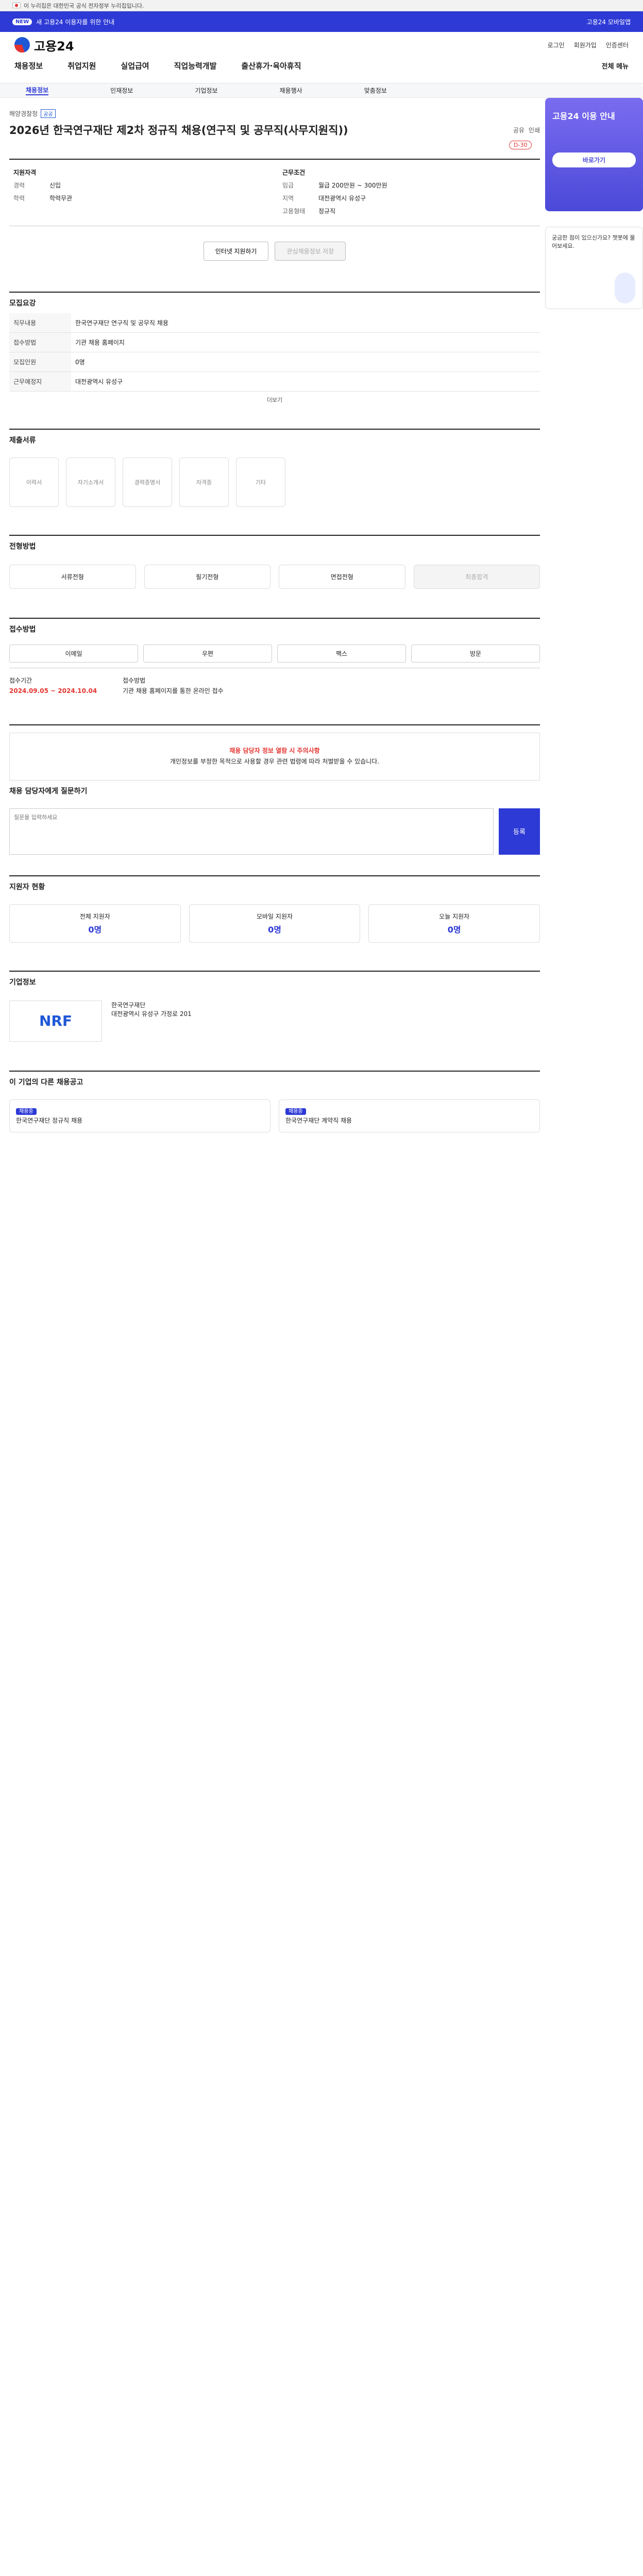 This screenshot has width=643, height=2576. I want to click on side-banner: 고용24 이용 안내 바로가기 궁금한 점이 있으신가요? 챗봇에 물어보세요., so click(594, 203).